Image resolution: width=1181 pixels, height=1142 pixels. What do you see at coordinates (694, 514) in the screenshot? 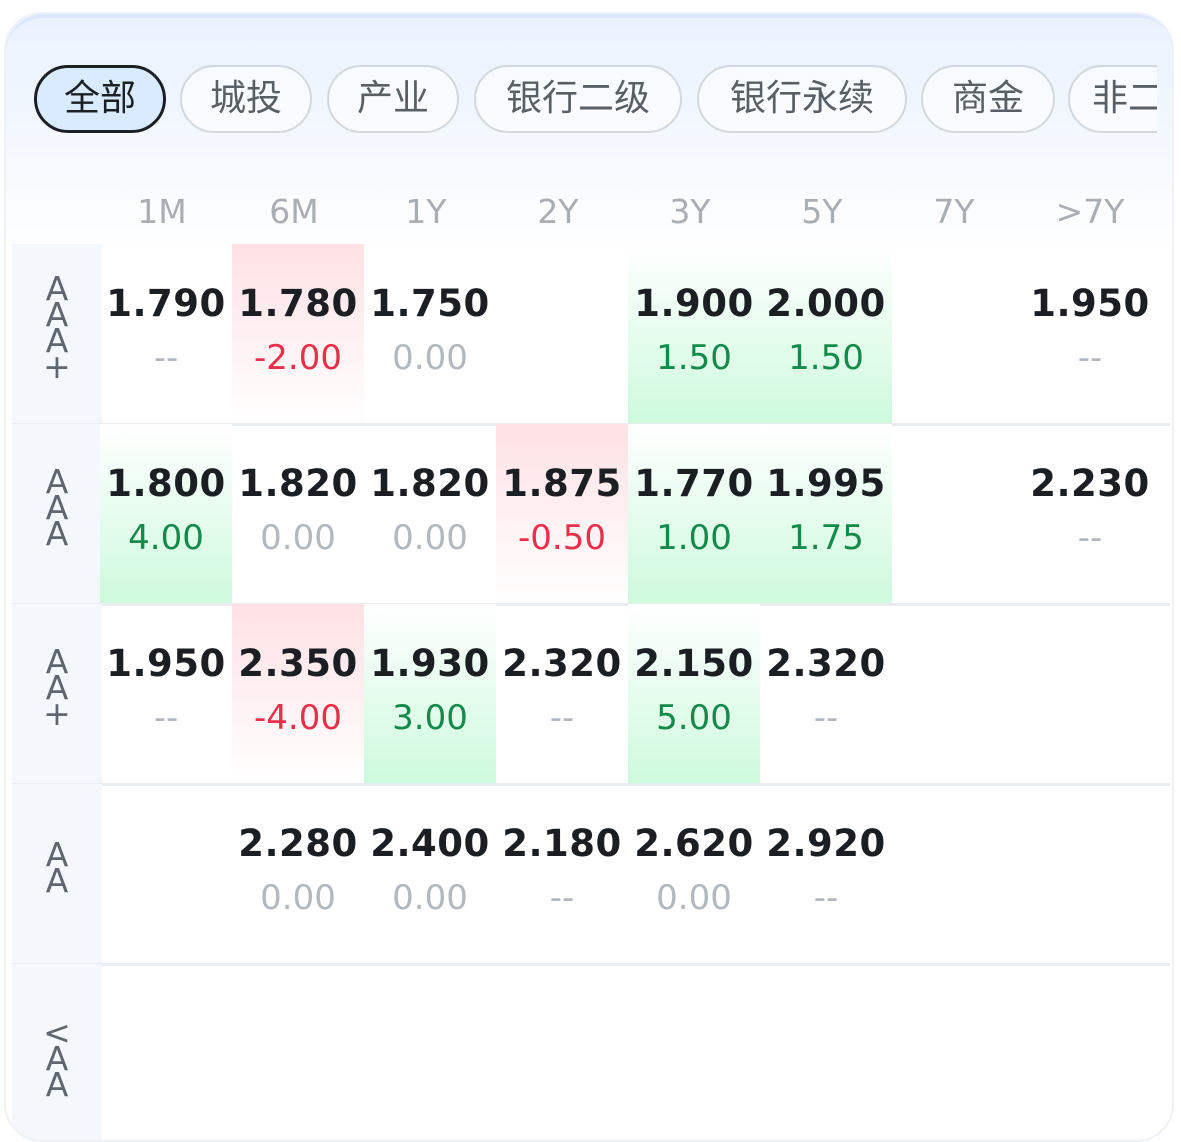
I see `yield-cell: 1.770 1.00` at bounding box center [694, 514].